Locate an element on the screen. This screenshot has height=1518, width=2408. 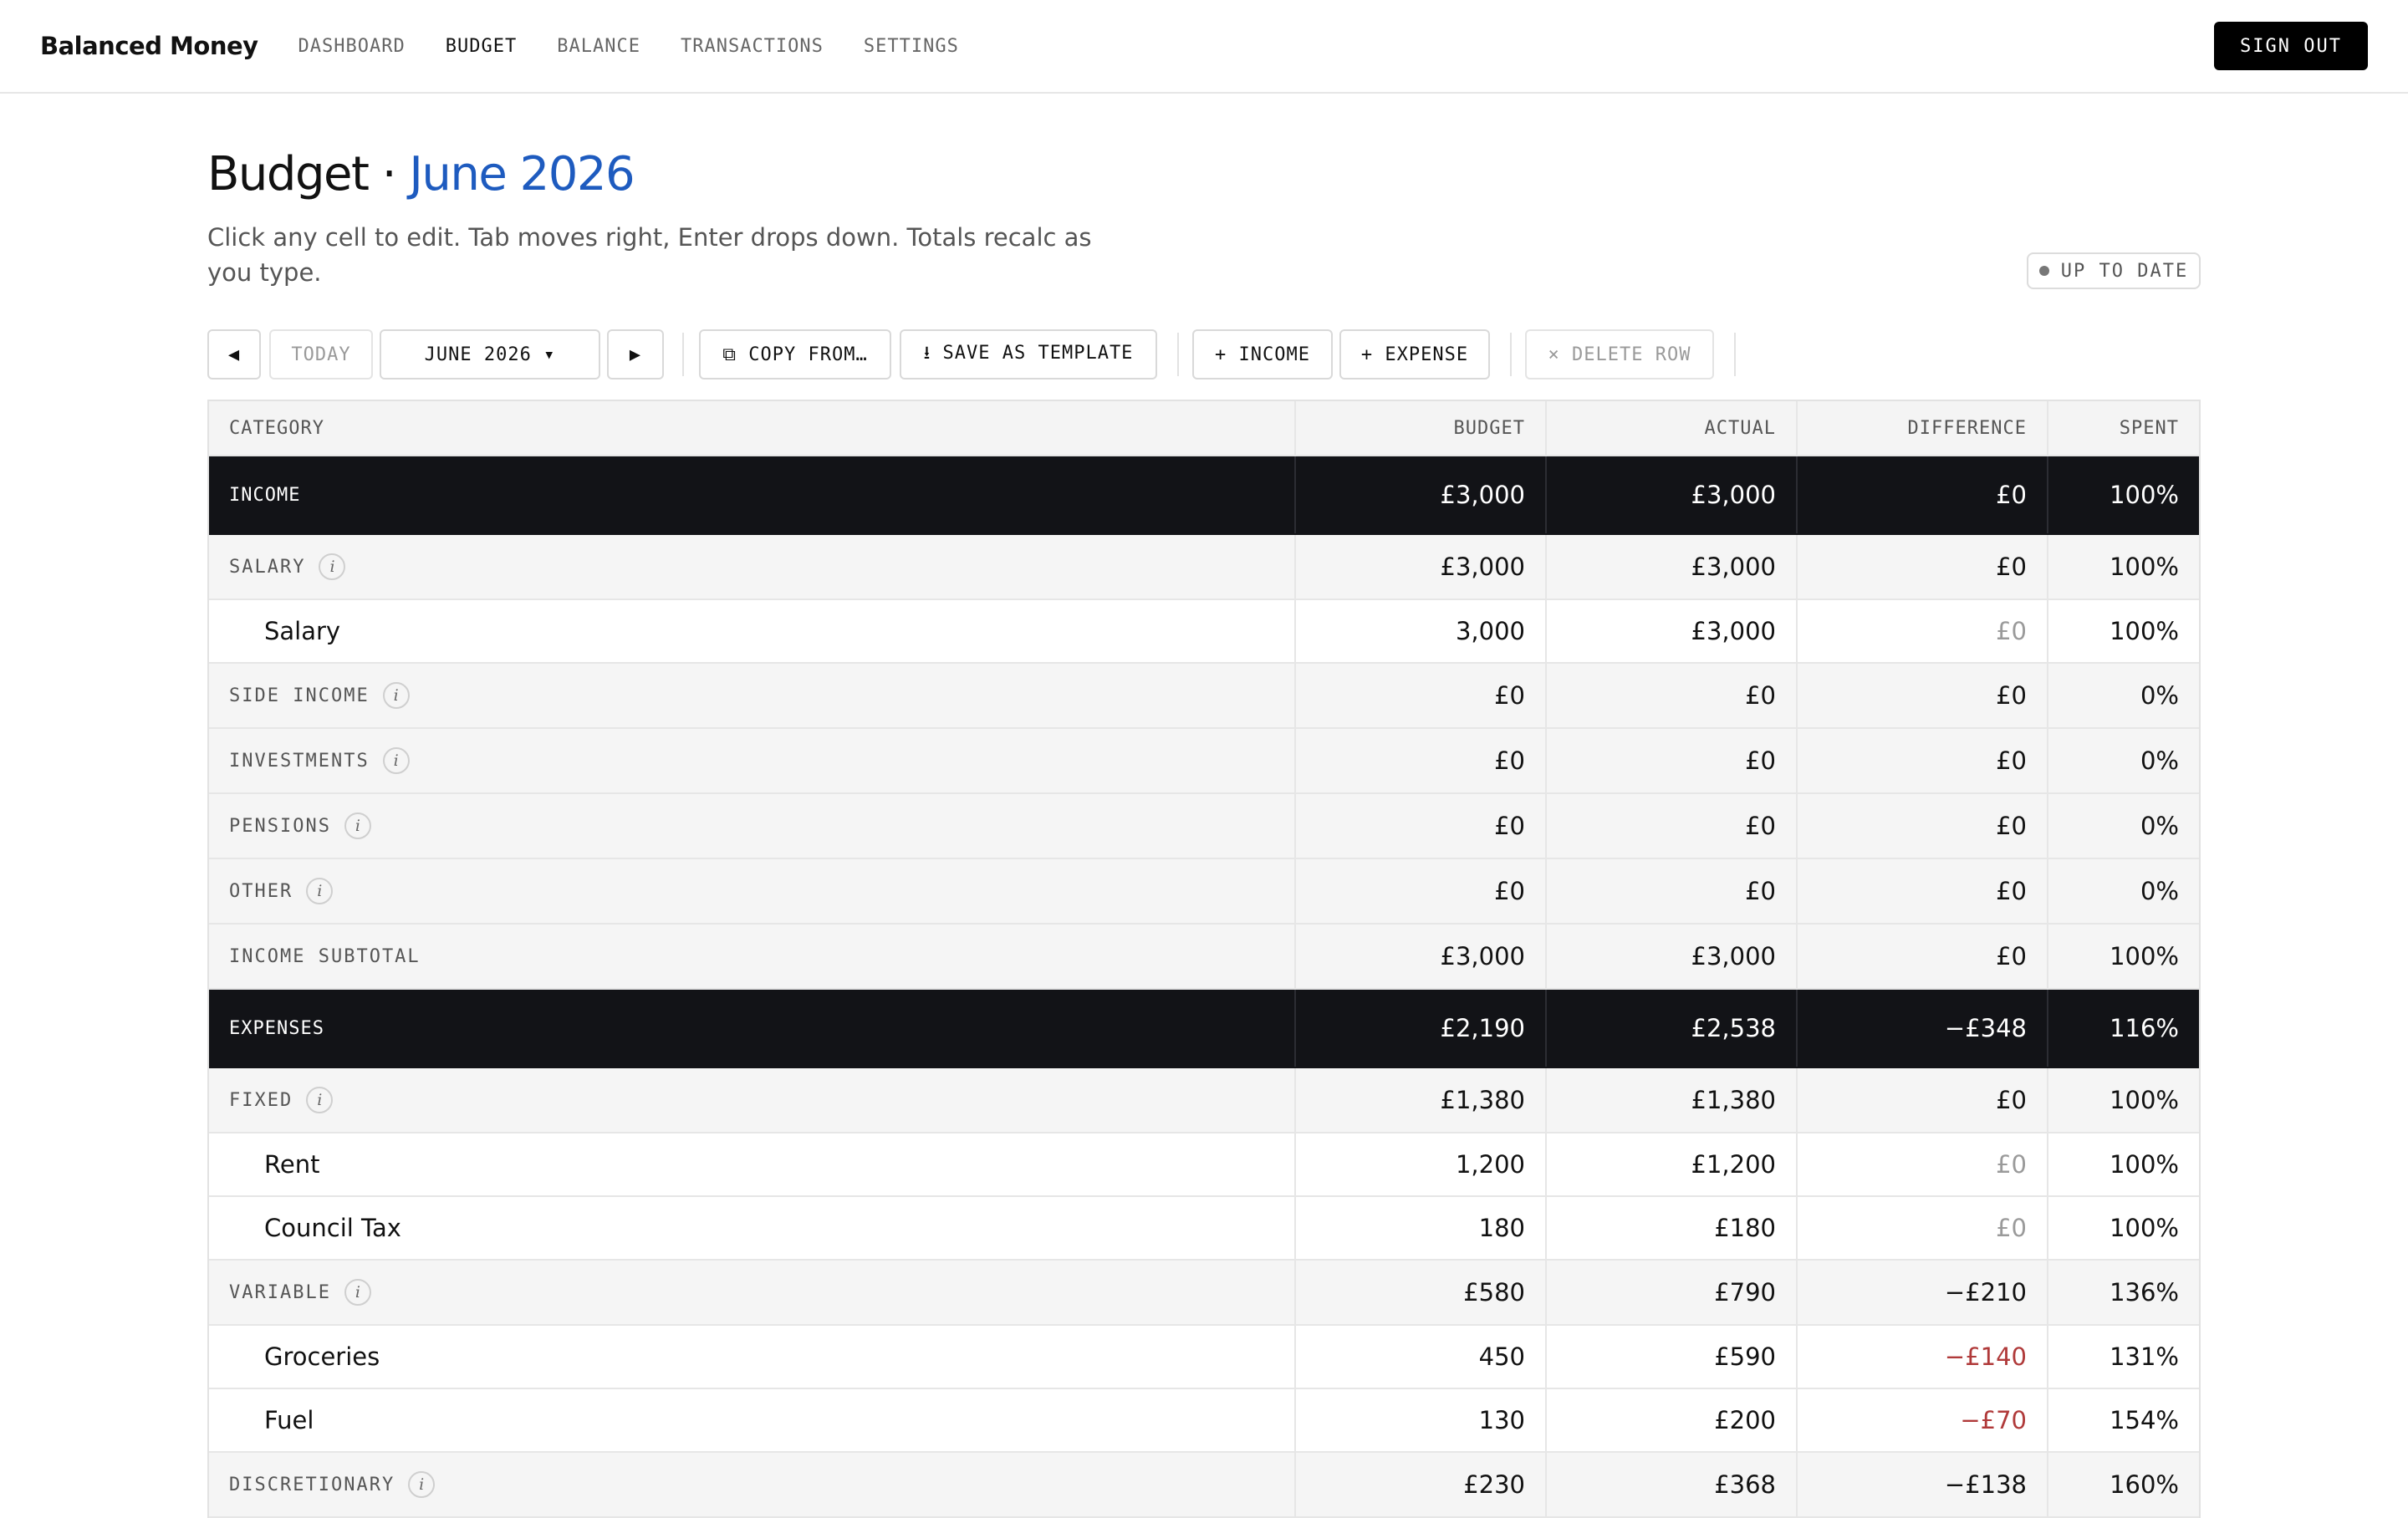
actual-cell-value: £1,380 is located at coordinates (1734, 1100).